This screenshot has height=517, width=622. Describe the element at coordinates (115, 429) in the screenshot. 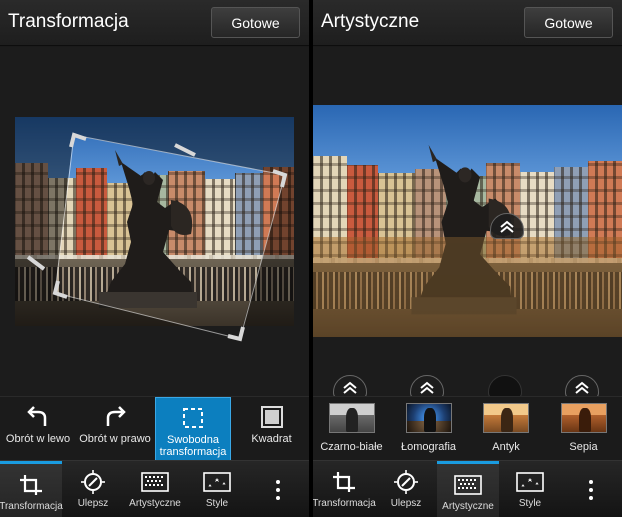

I see `rotate-right-button: Obrót w prawo` at that location.